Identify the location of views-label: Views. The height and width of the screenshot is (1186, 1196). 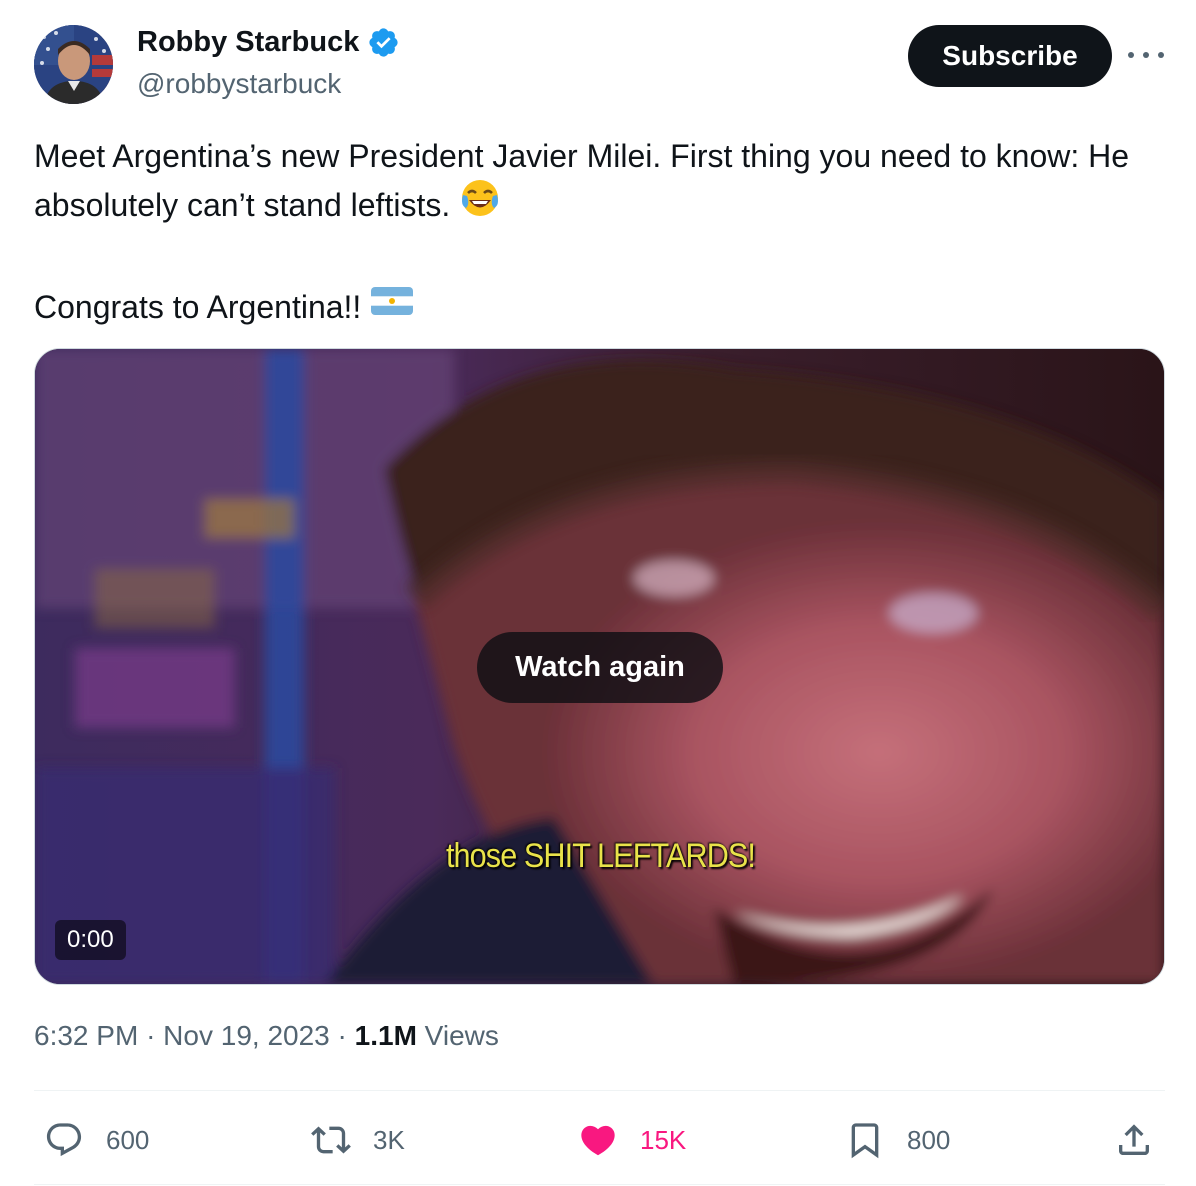
(462, 1035).